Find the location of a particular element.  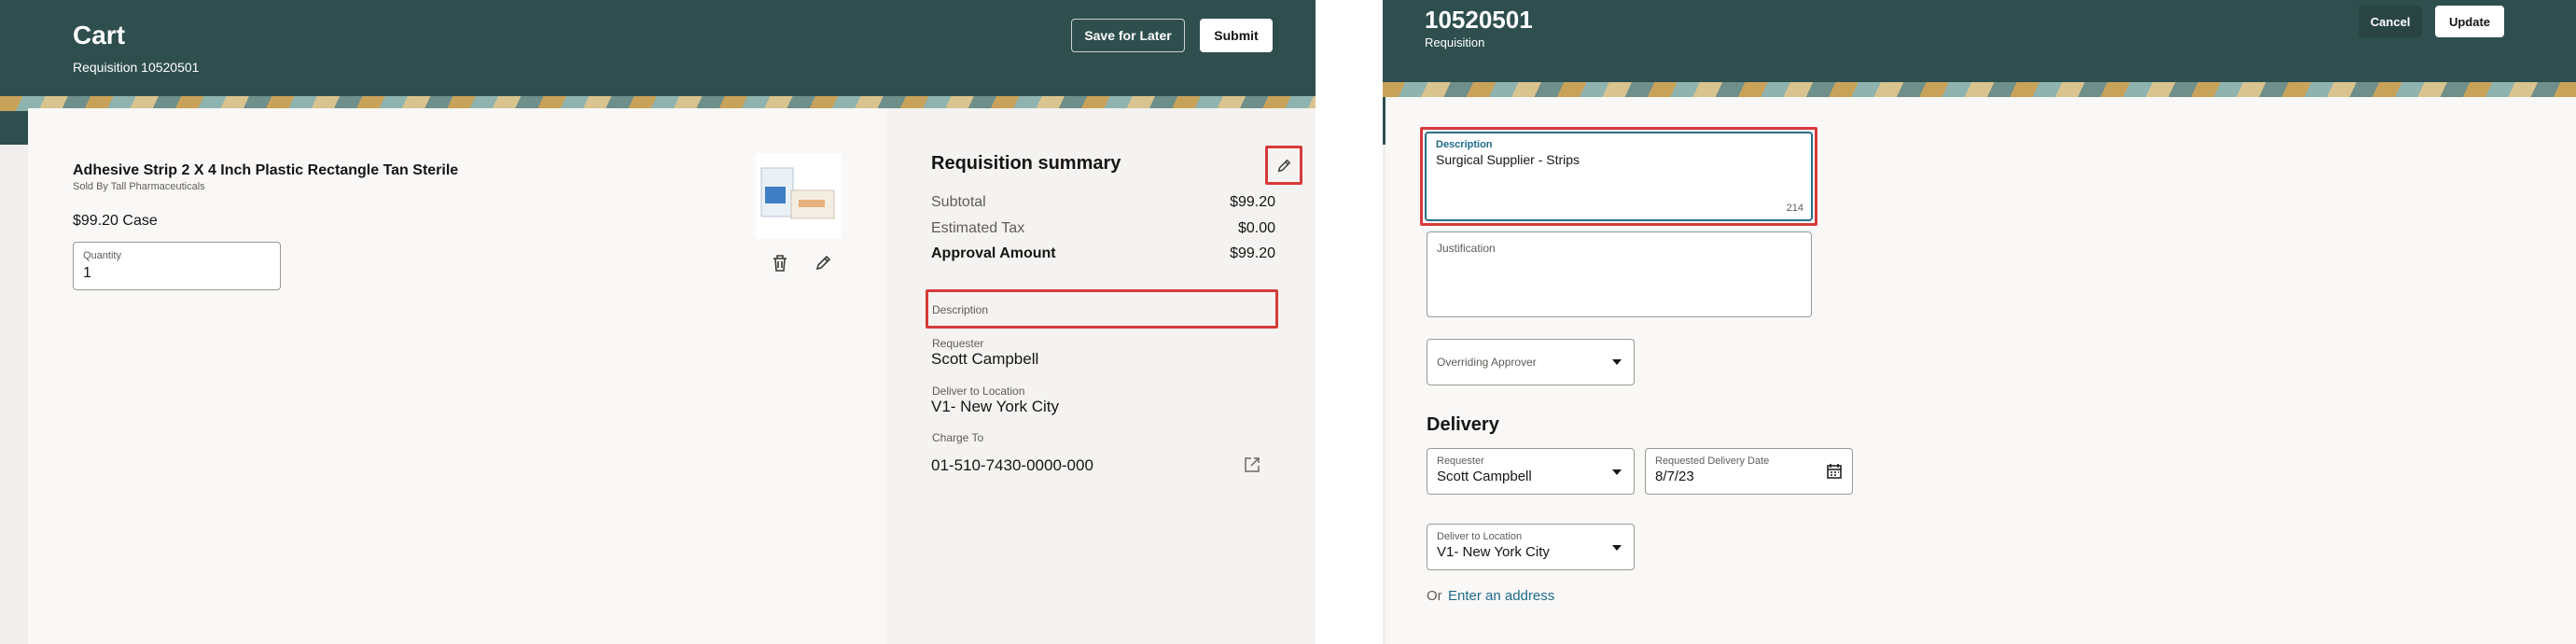

requested-delivery-date-value: 8/7/23 is located at coordinates (1674, 476).